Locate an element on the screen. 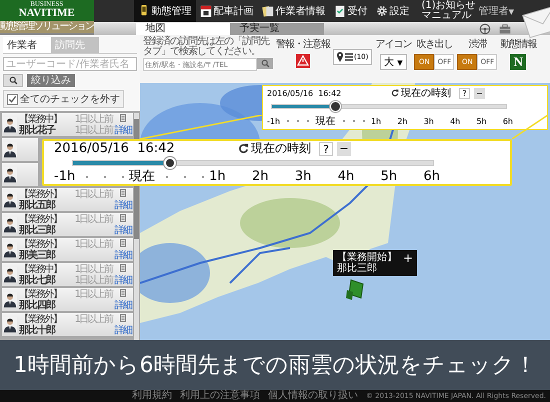  gear-icon is located at coordinates (382, 11).